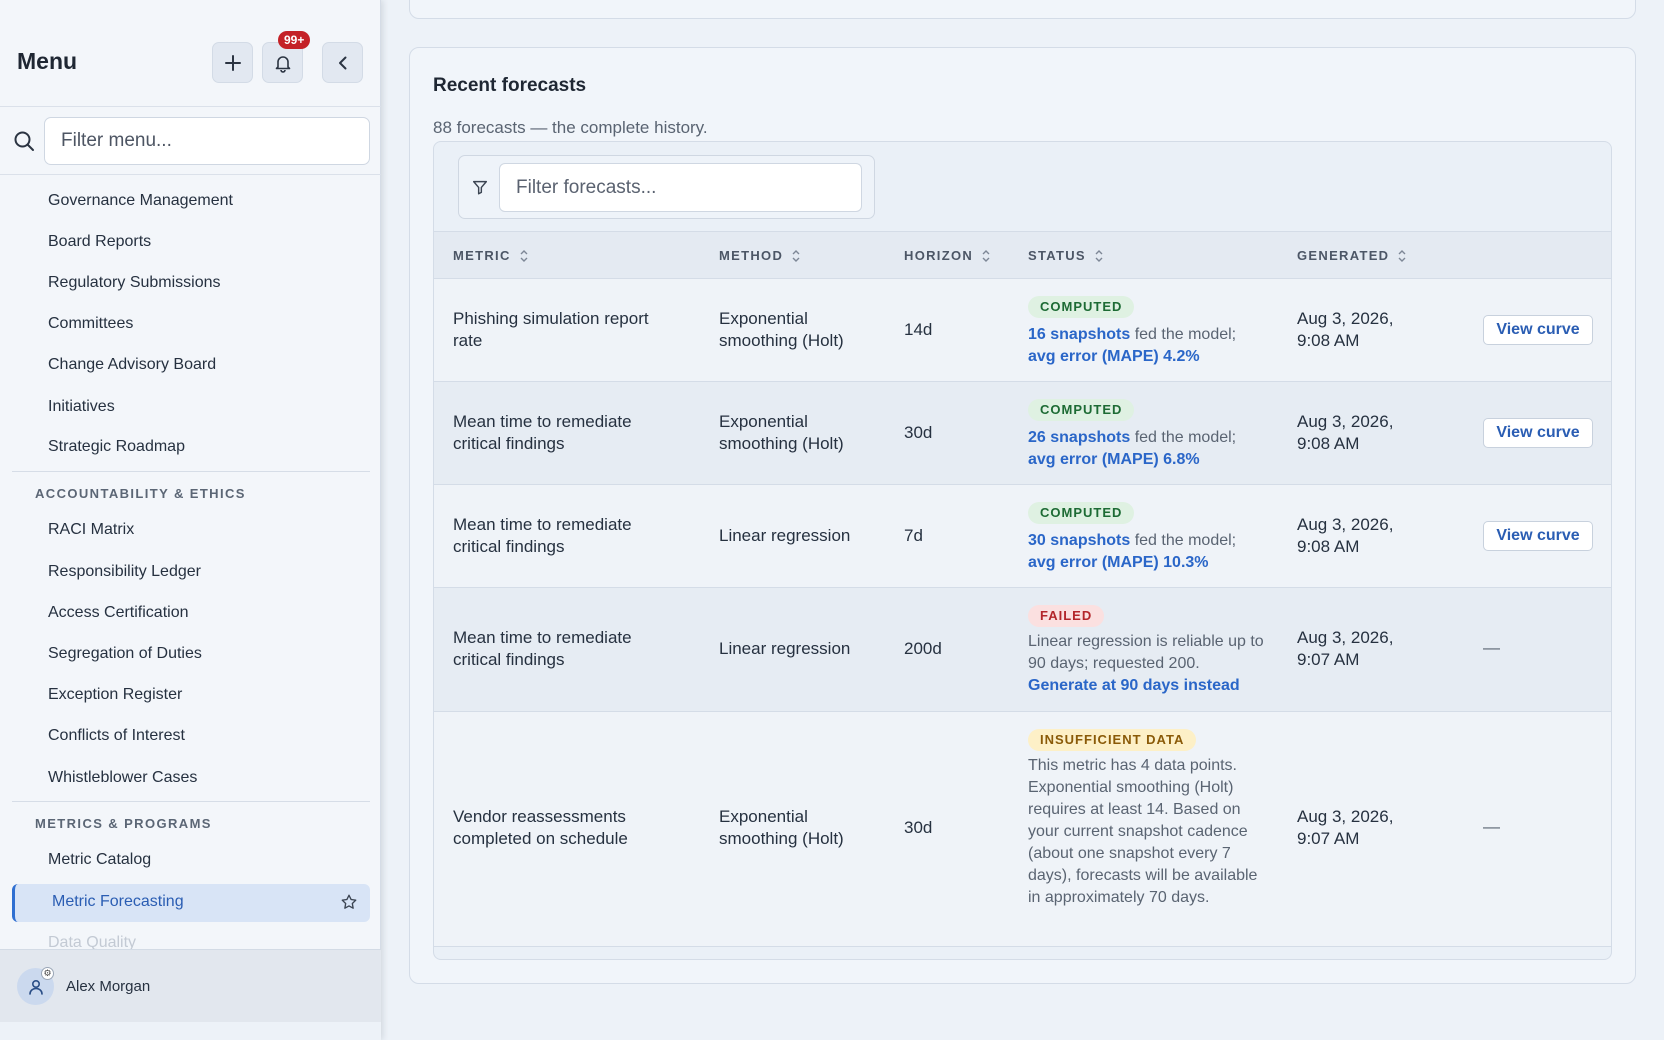  Describe the element at coordinates (190, 53) in the screenshot. I see `sidebar-header: Menu 99+` at that location.